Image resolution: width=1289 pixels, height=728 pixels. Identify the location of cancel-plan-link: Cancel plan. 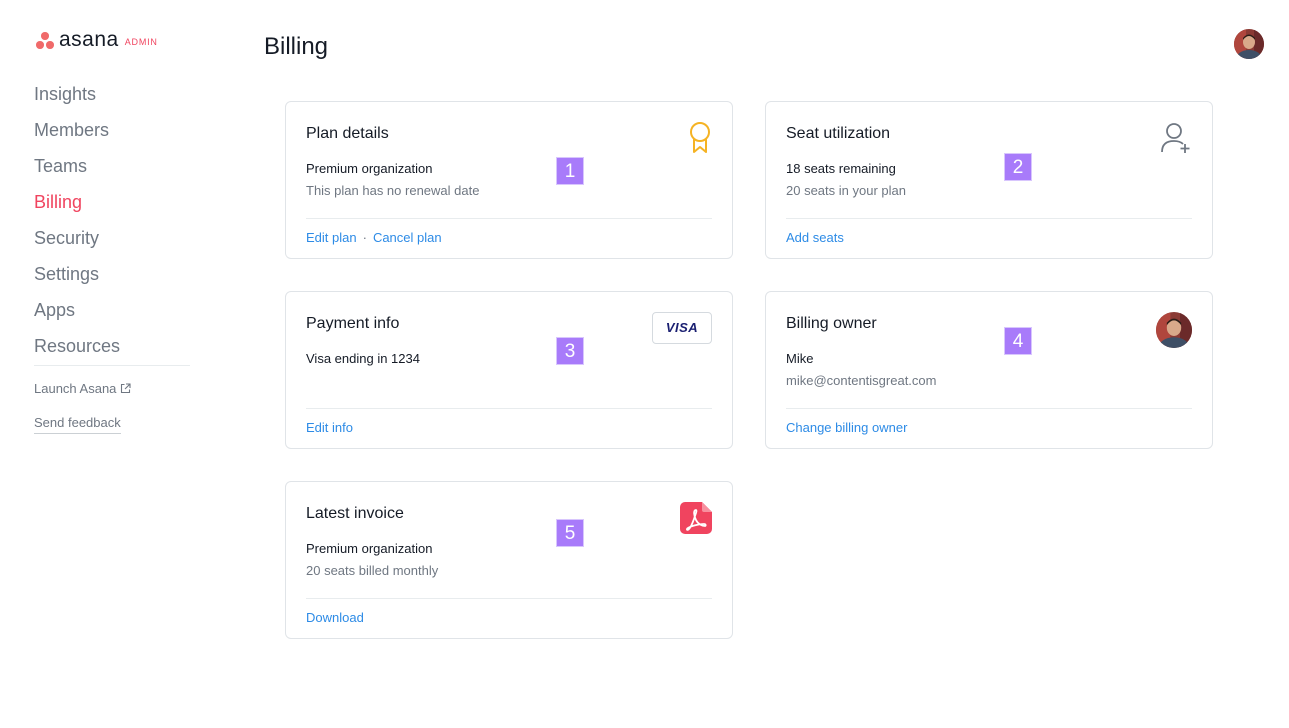
(407, 237).